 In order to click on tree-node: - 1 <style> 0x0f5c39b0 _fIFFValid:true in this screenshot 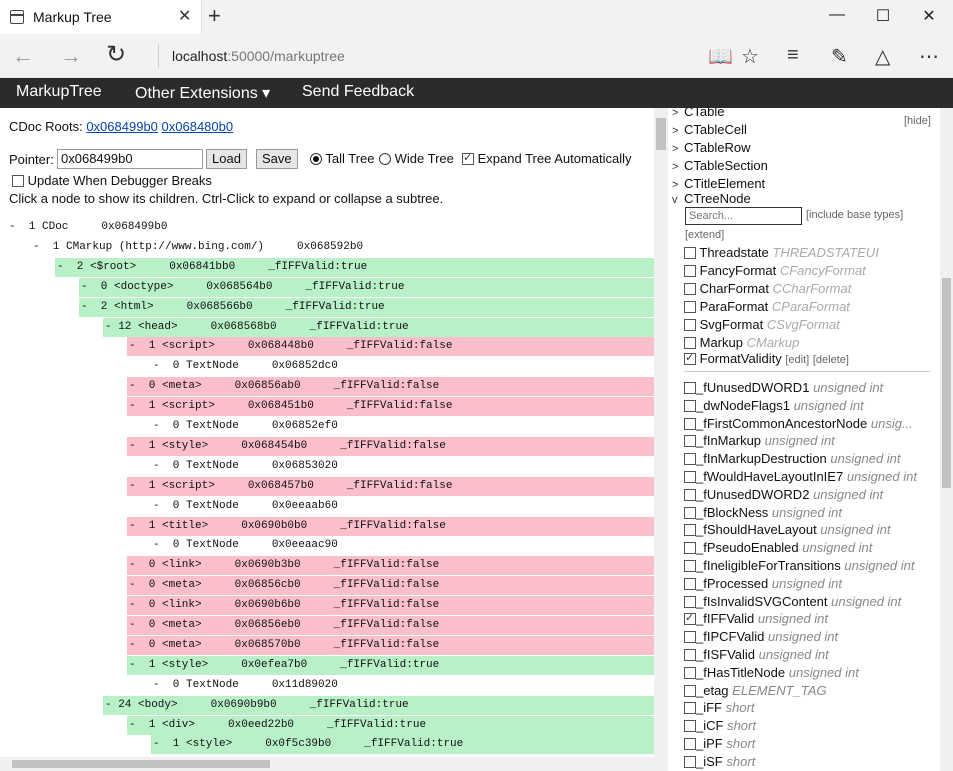, I will do `click(402, 745)`.